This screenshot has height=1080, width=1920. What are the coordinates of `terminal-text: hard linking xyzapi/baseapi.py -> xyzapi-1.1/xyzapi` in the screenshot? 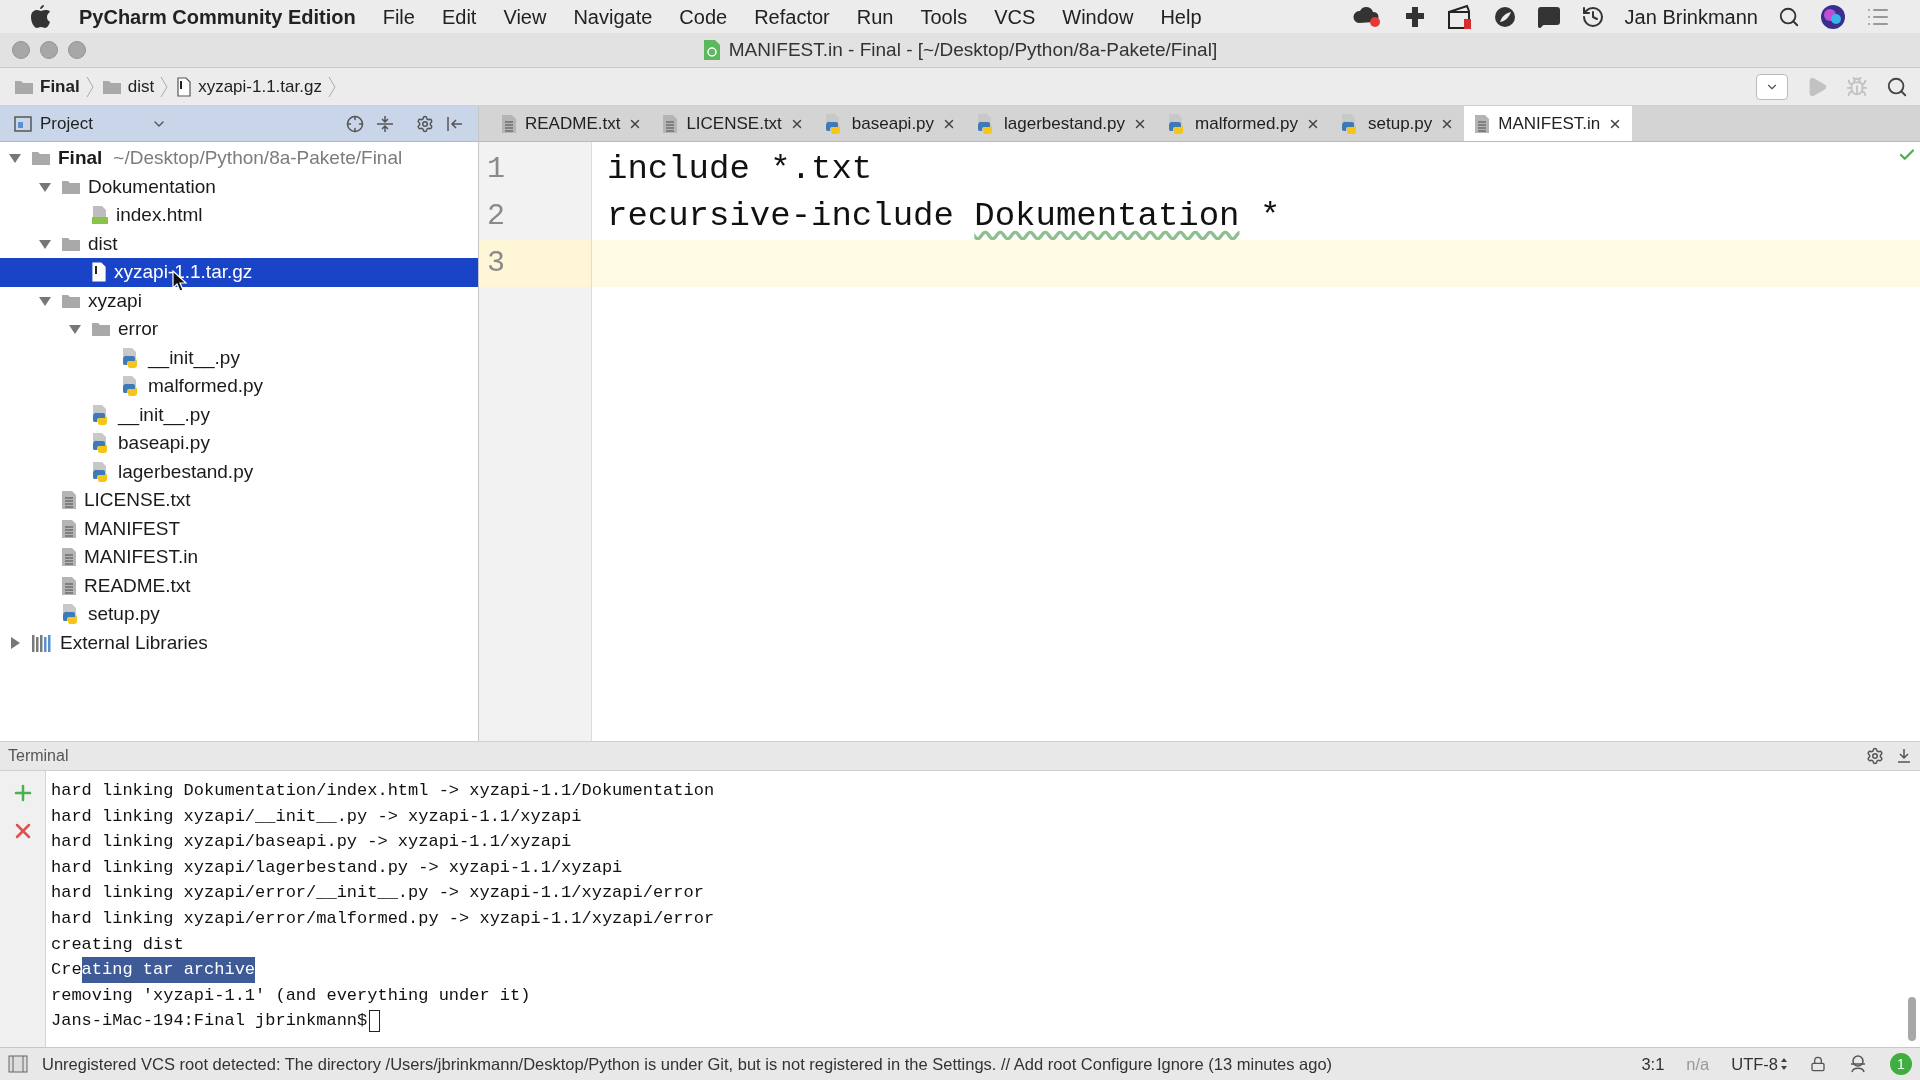 It's located at (311, 842).